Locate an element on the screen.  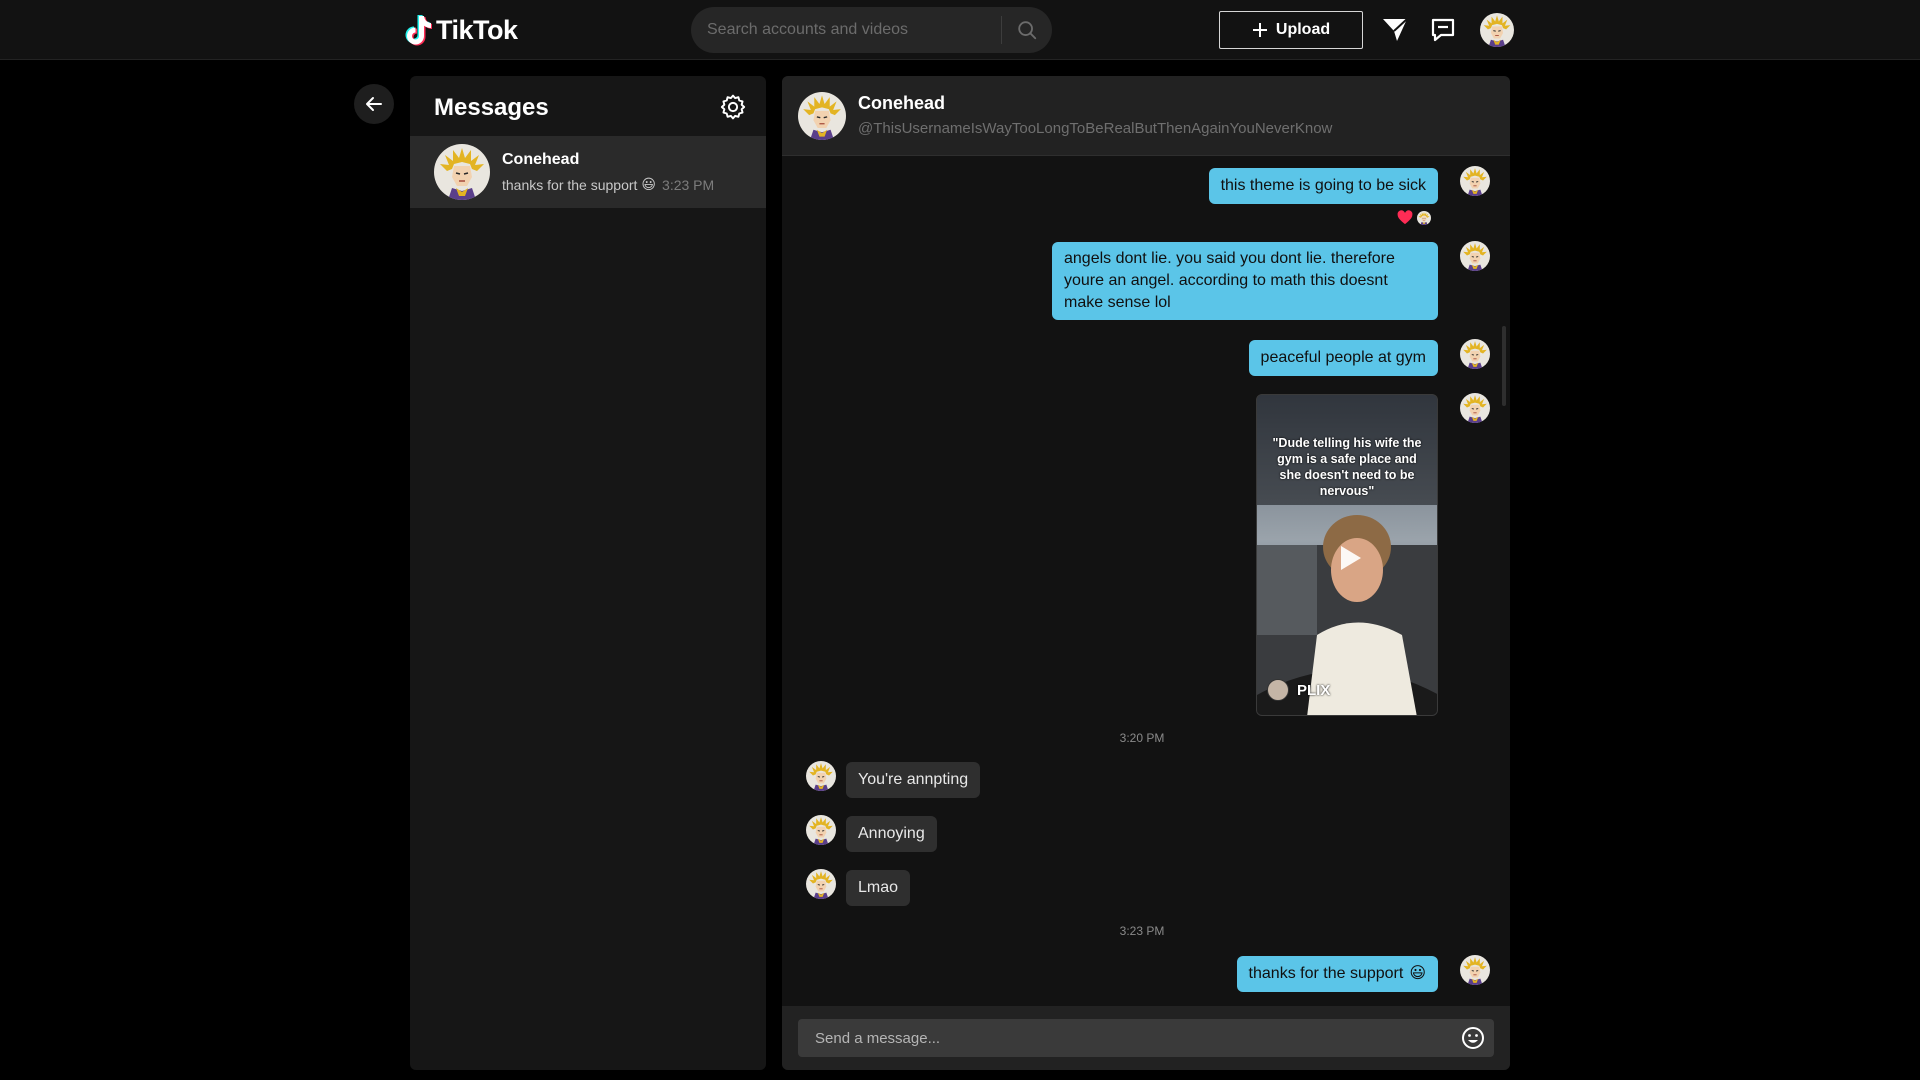
settings-button is located at coordinates (733, 107).